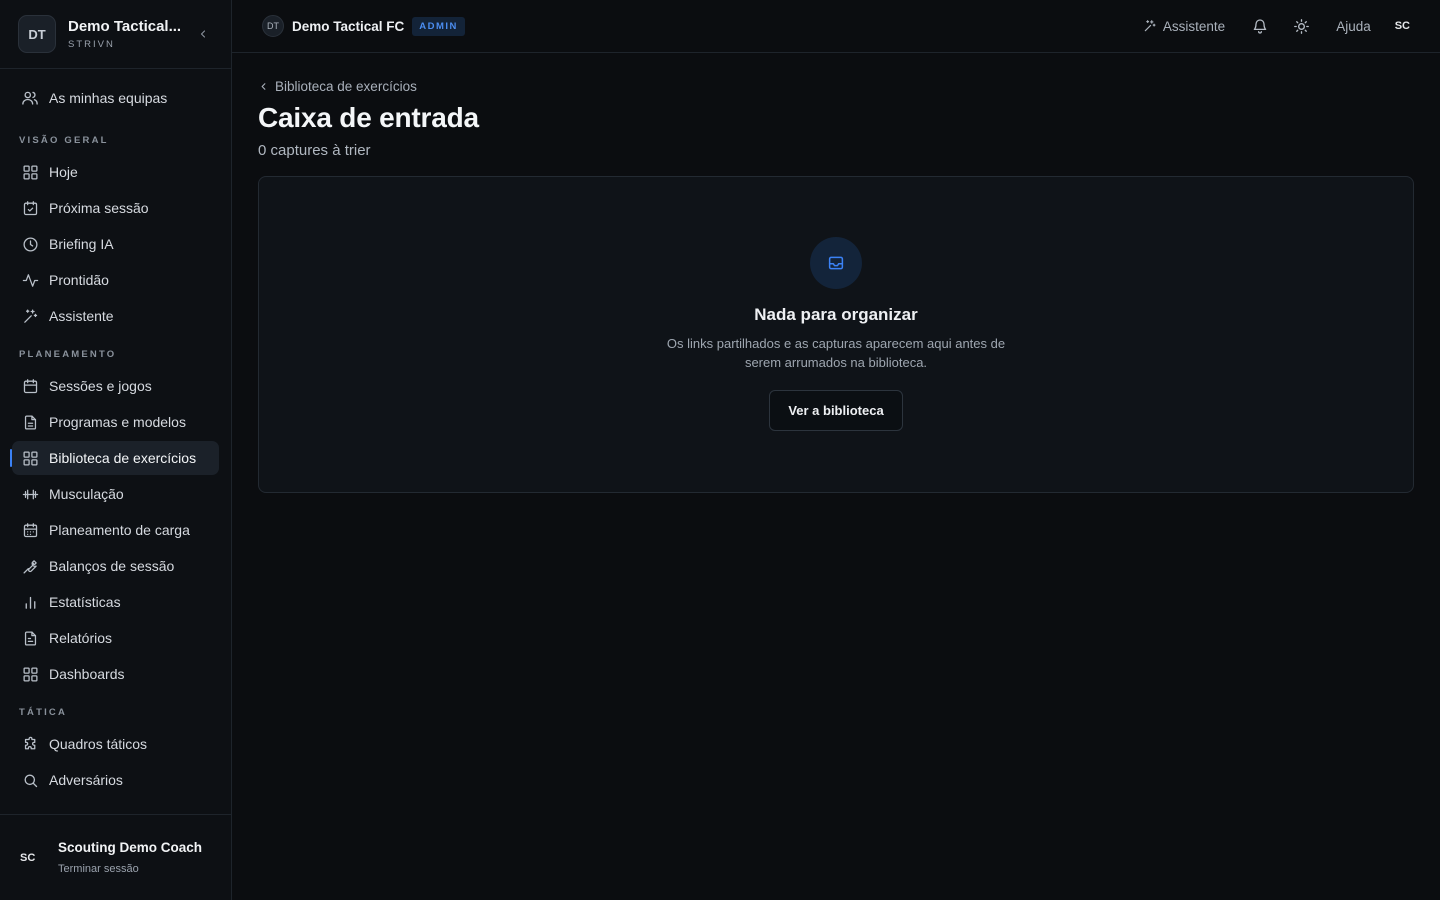 The image size is (1440, 900). I want to click on sidebar-item-prontidao: Prontidão, so click(115, 280).